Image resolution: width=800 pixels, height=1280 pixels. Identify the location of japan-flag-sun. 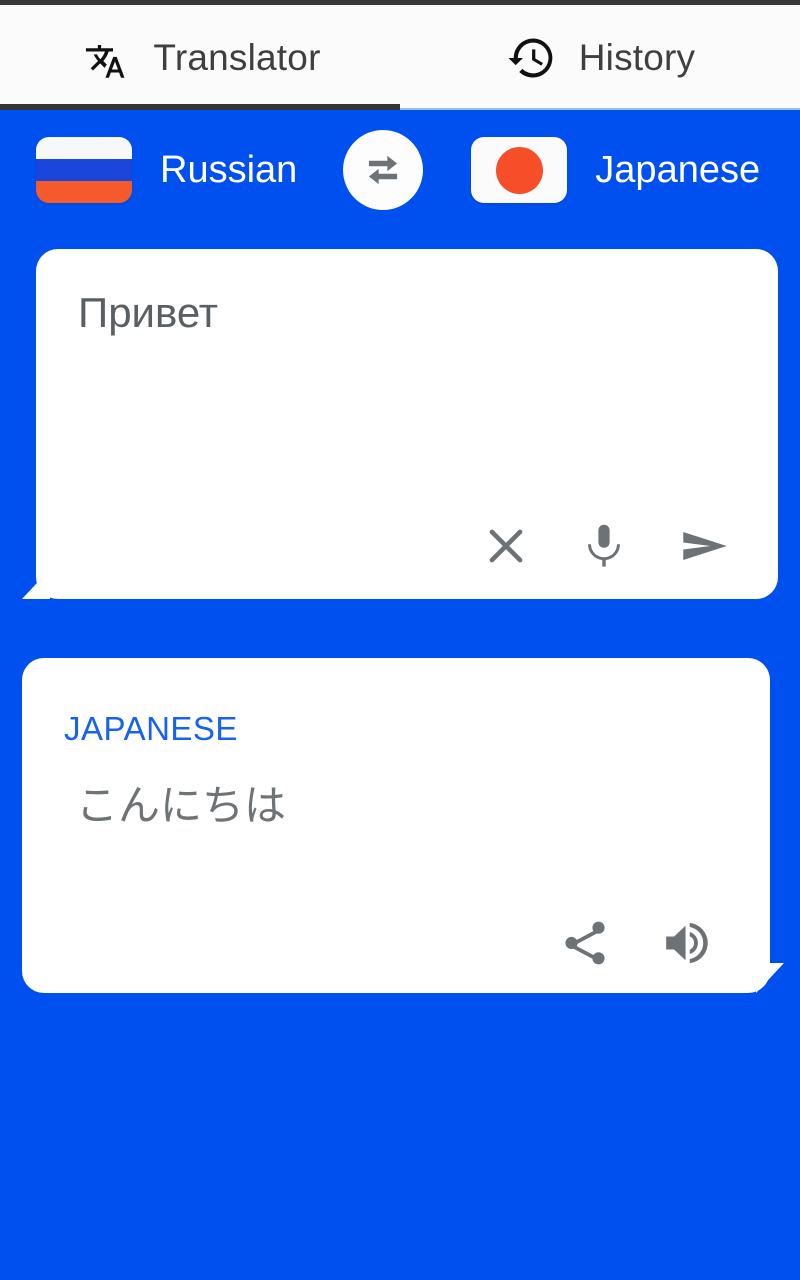
(519, 170).